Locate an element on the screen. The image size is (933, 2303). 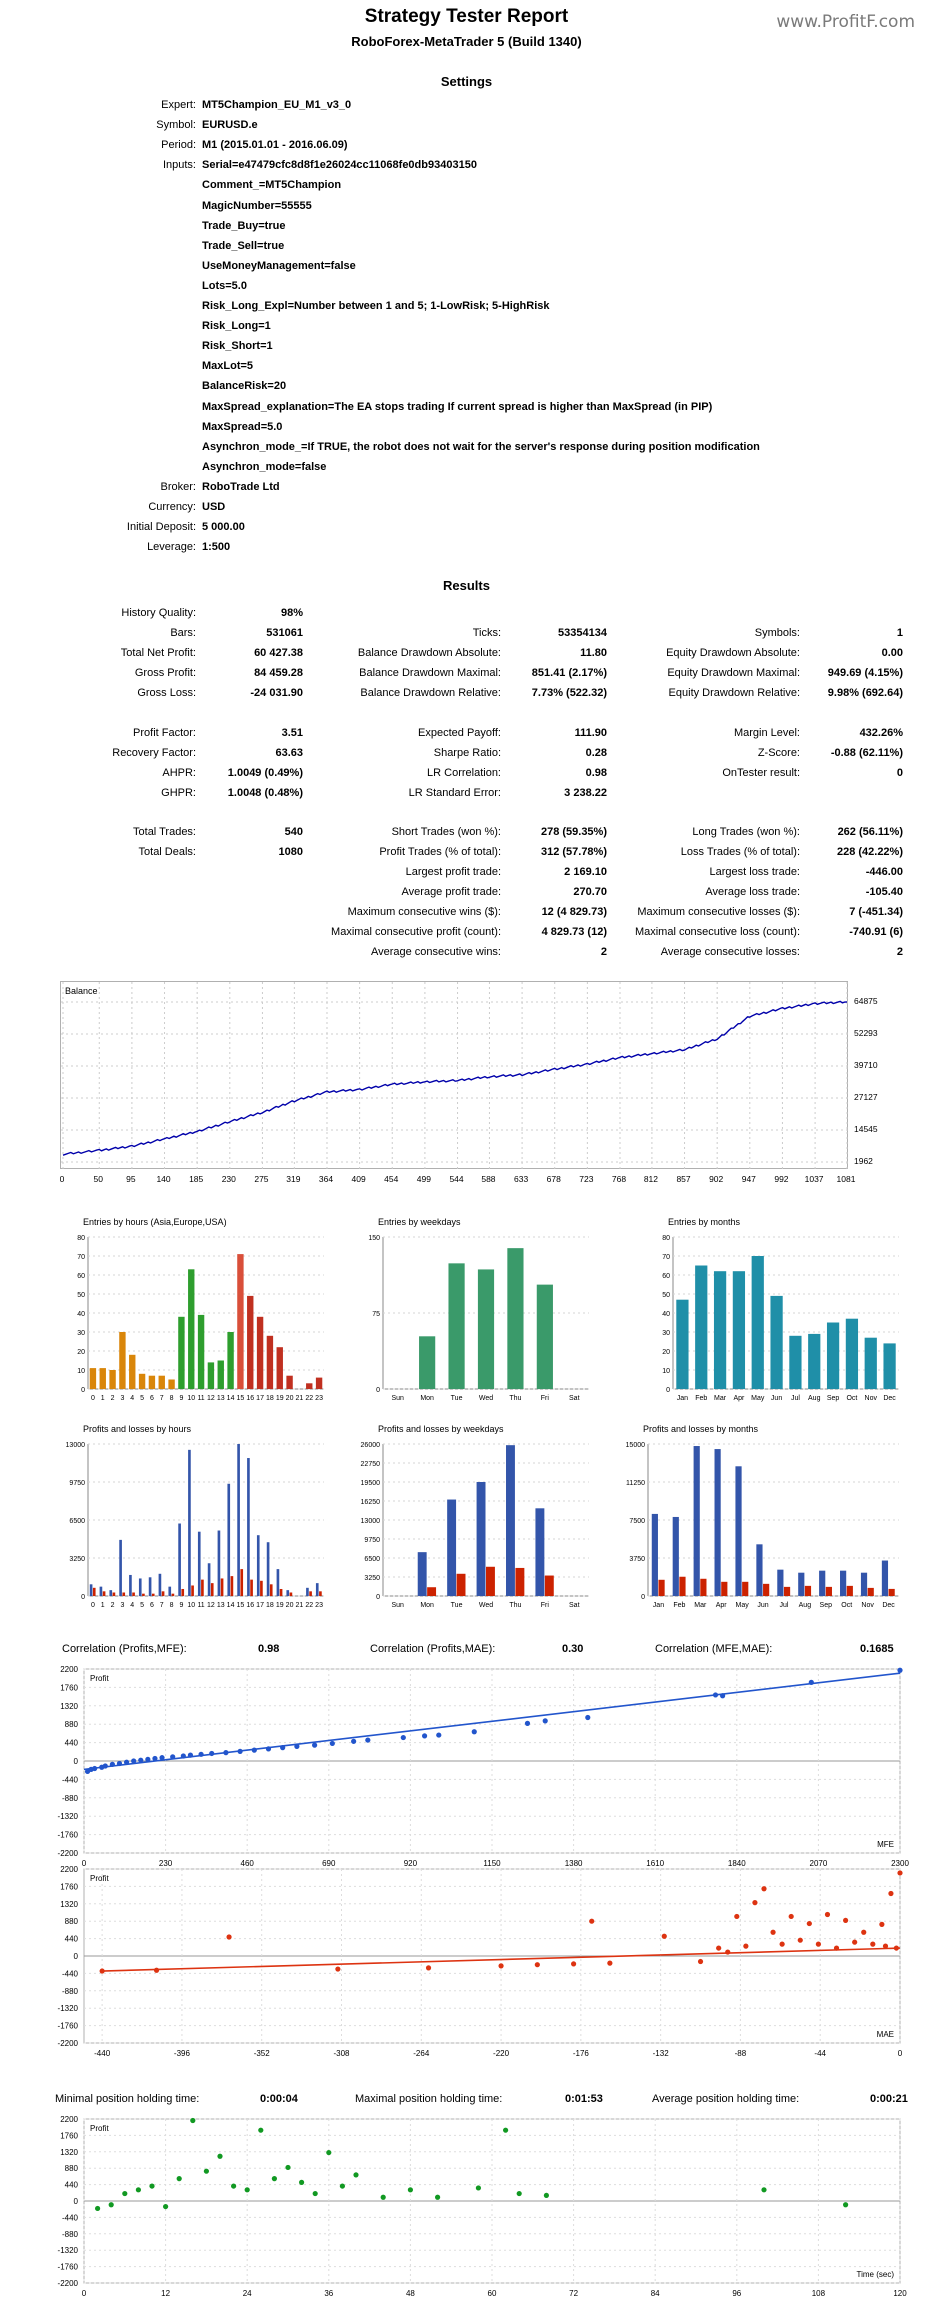
x-tick-label: 13 is located at coordinates (221, 1605).